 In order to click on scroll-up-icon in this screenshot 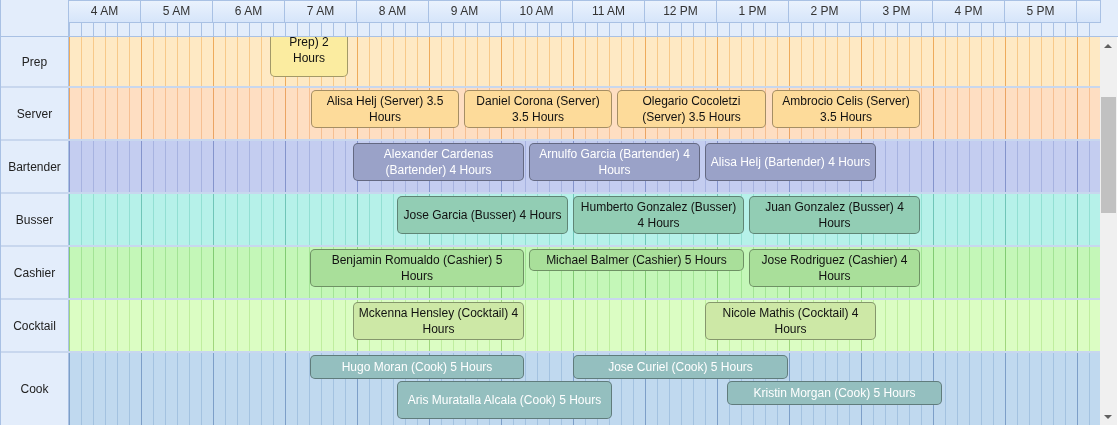, I will do `click(1108, 46)`.